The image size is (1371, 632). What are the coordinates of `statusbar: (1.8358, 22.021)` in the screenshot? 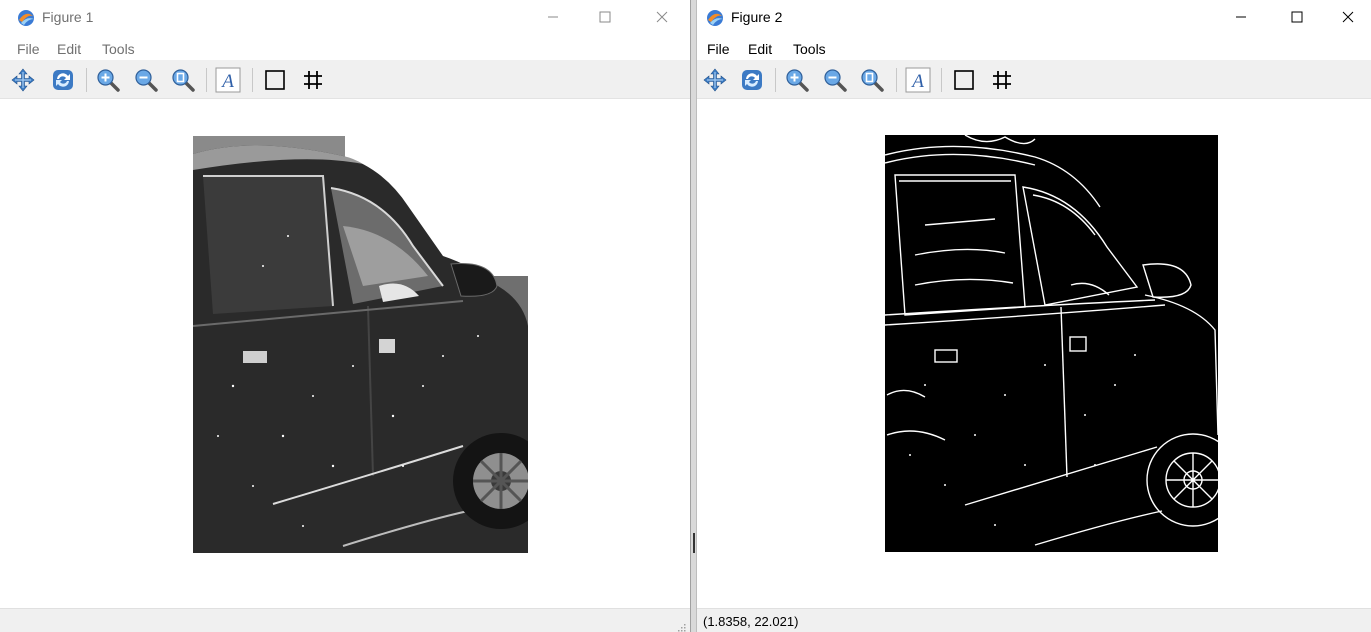 It's located at (1034, 620).